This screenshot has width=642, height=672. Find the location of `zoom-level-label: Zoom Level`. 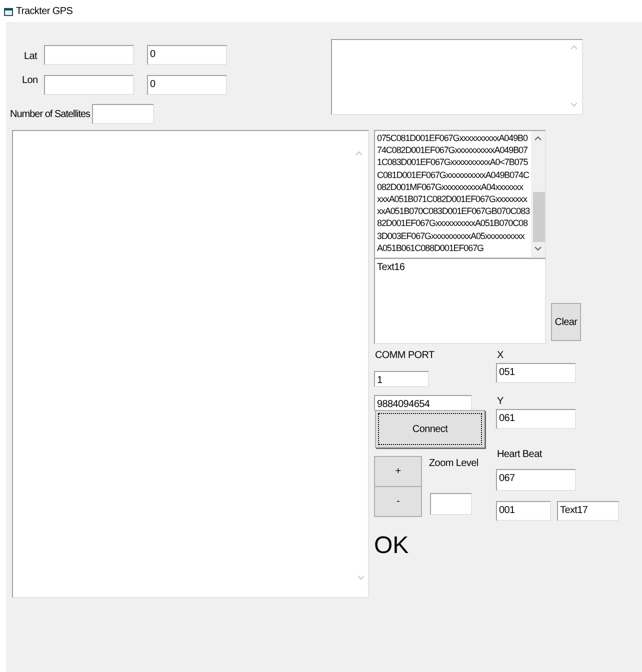

zoom-level-label: Zoom Level is located at coordinates (453, 464).